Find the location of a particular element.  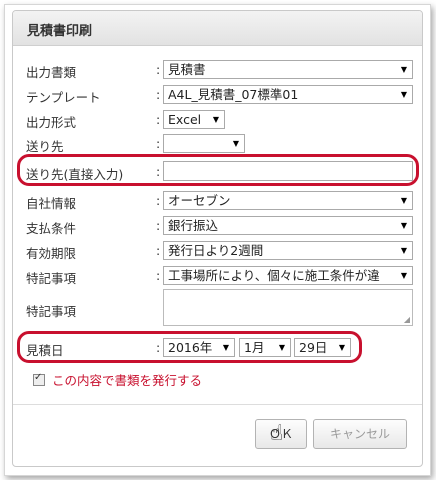

label-output-format: 出力形式 is located at coordinates (51, 122).